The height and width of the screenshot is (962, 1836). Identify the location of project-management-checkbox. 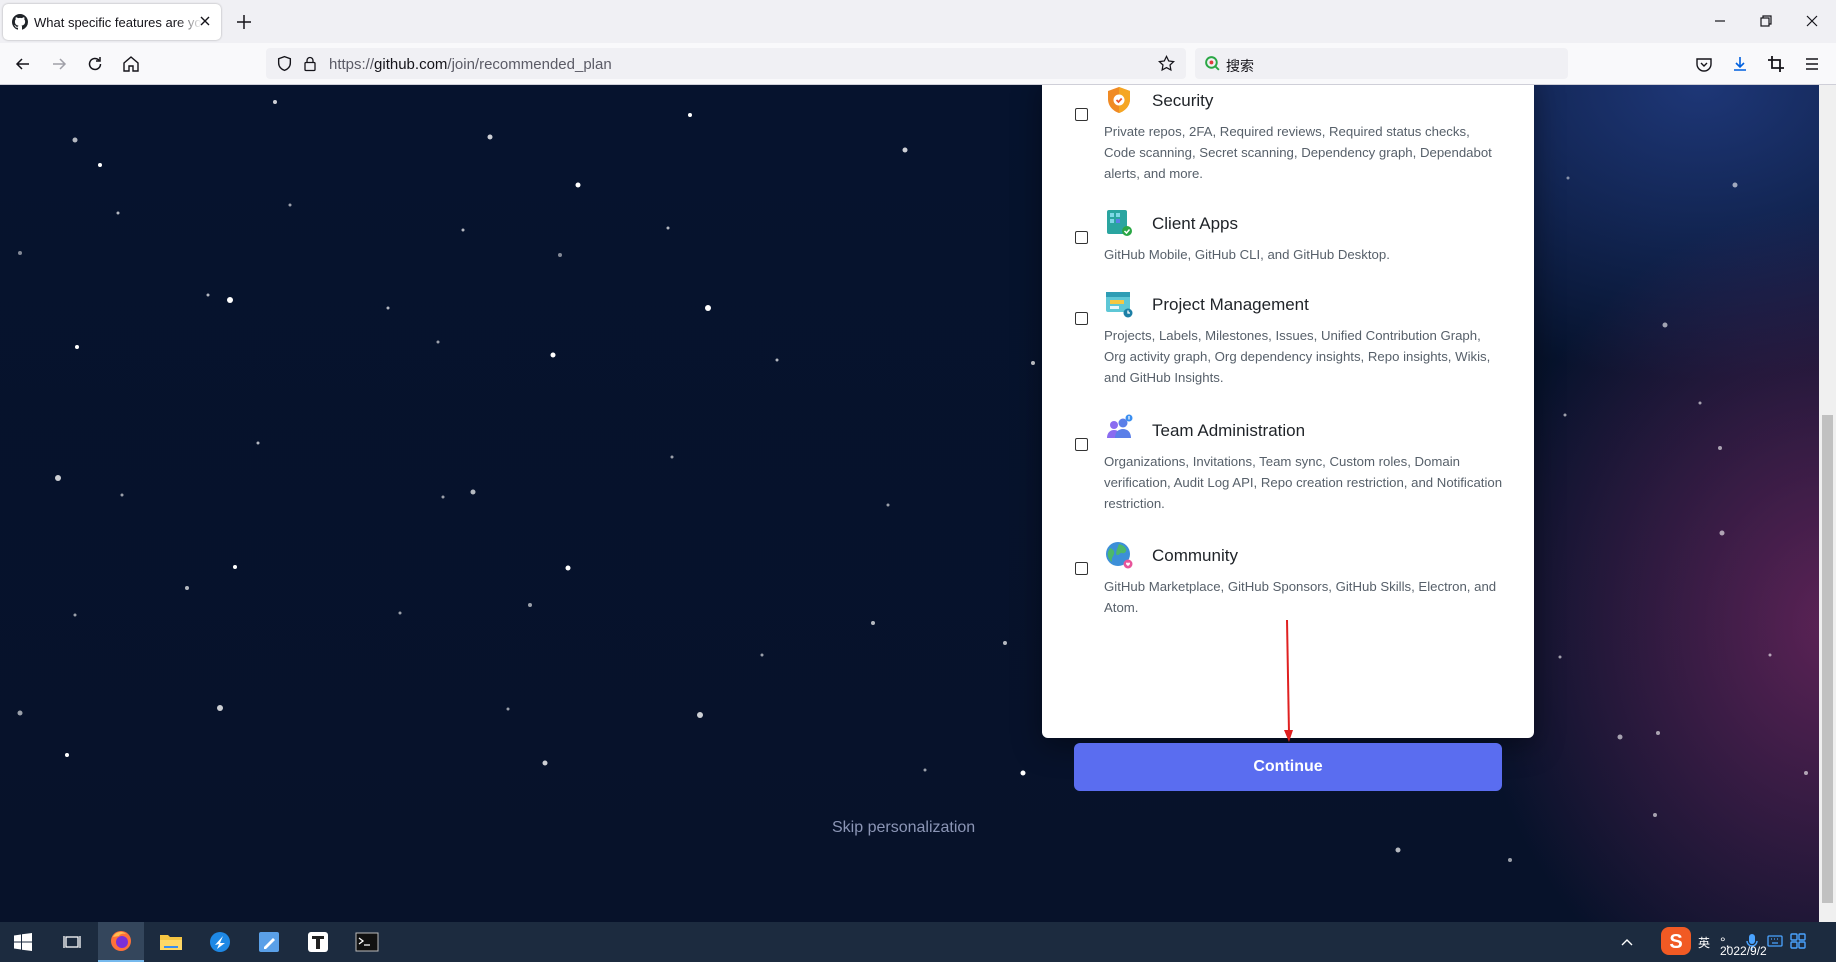
(1081, 318).